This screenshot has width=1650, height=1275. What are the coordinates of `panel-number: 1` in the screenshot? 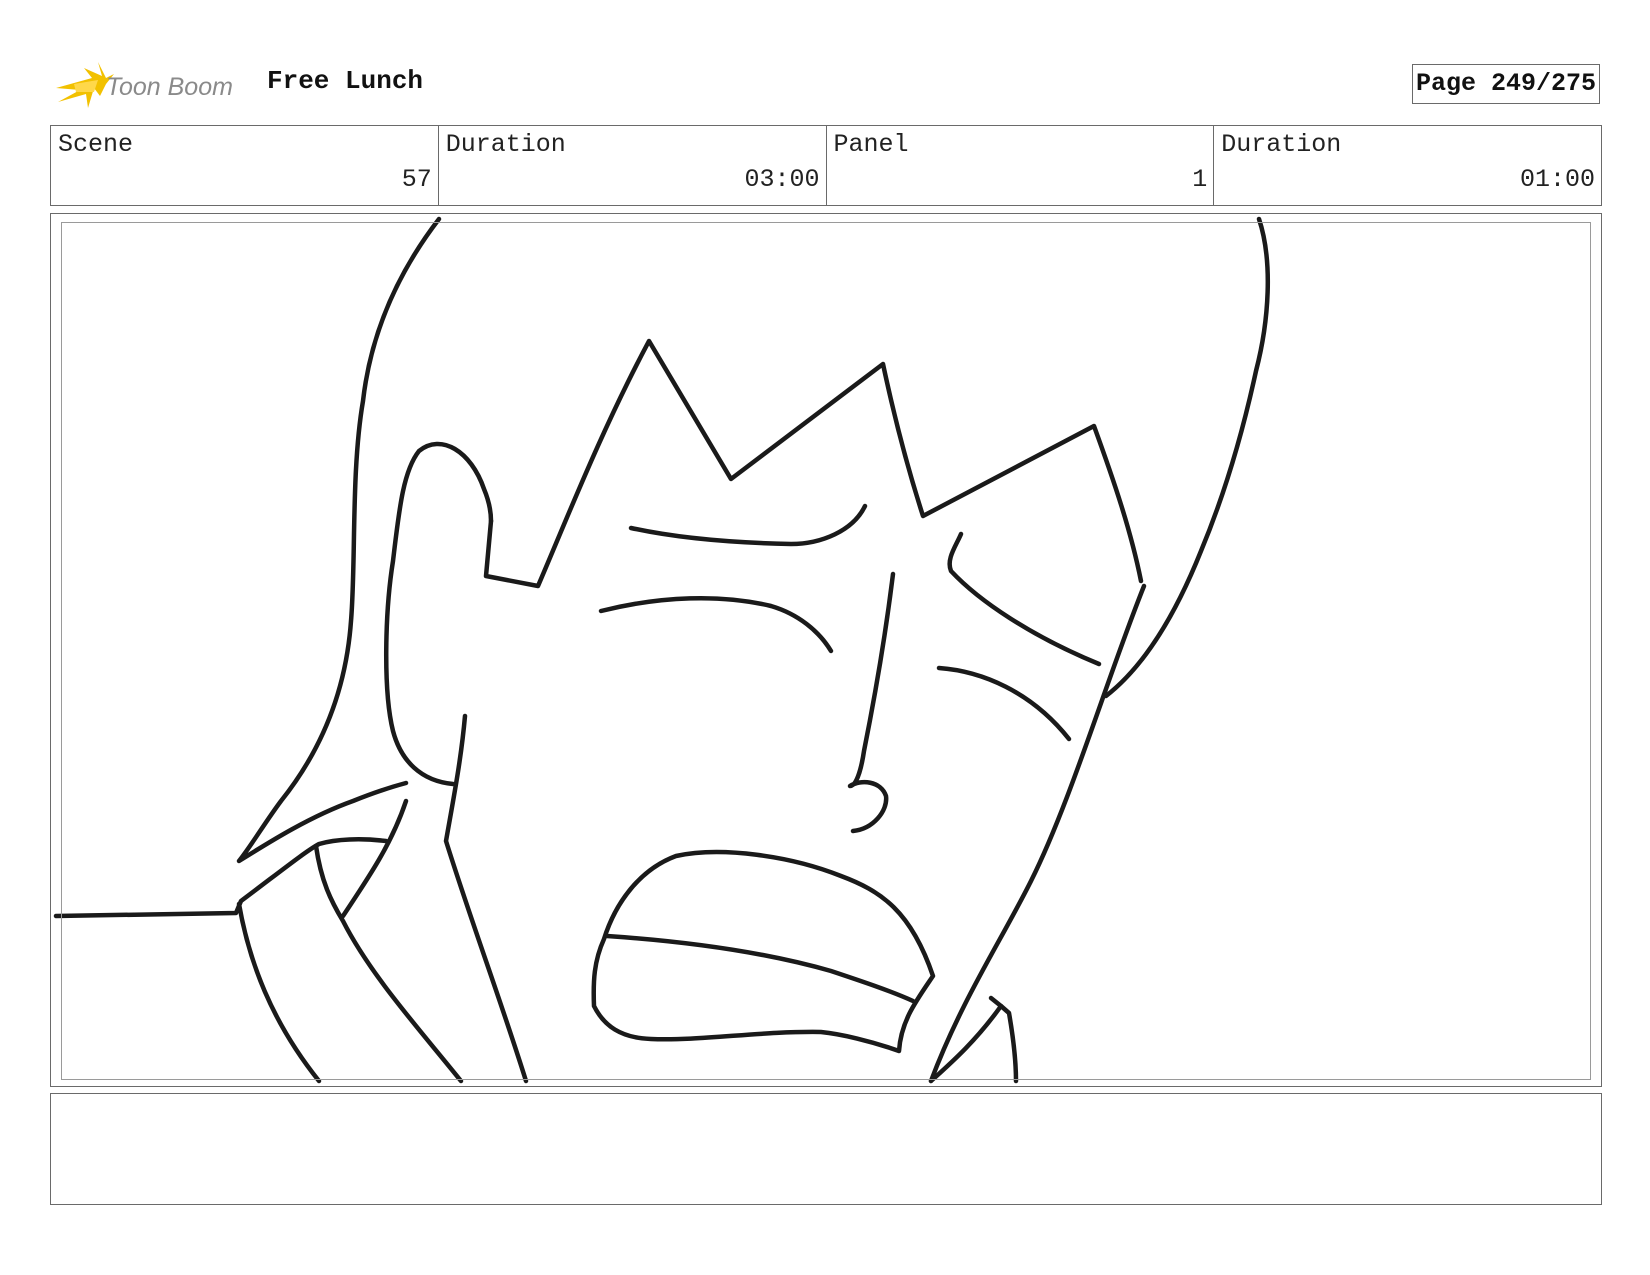 It's located at (1200, 179).